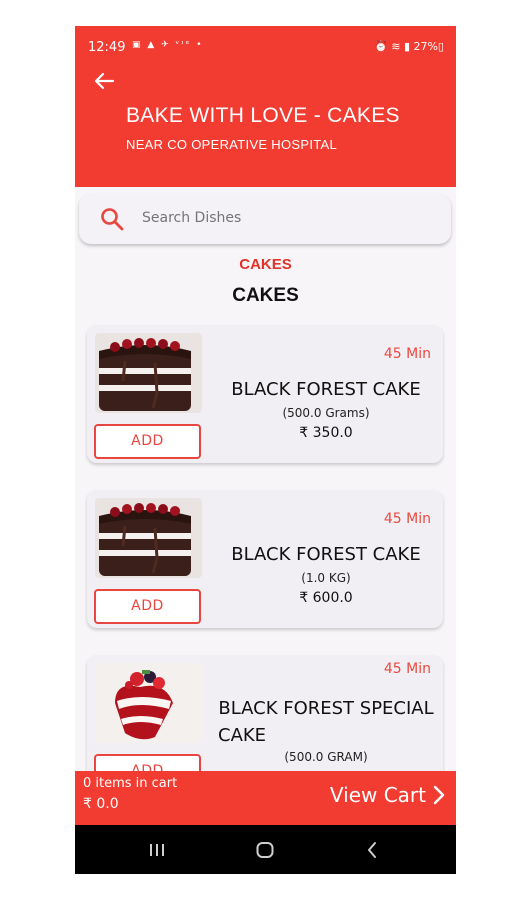 This screenshot has width=506, height=900. I want to click on shop-address: NEAR CO OPERATIVE HOSPITAL, so click(232, 144).